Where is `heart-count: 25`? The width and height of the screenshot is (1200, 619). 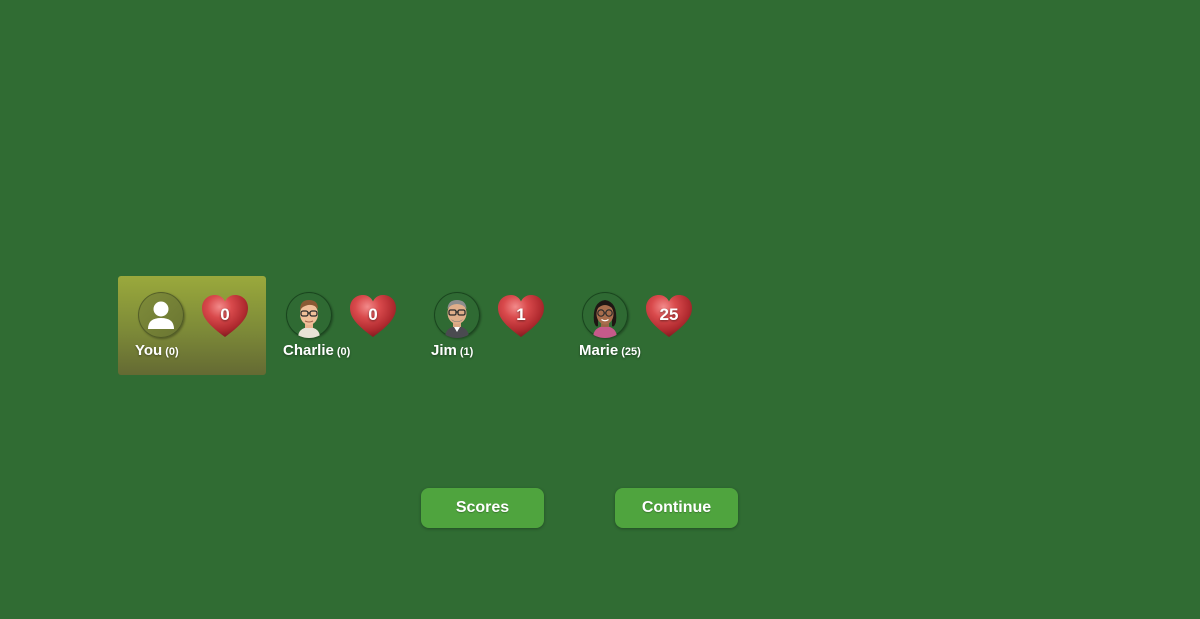
heart-count: 25 is located at coordinates (669, 314).